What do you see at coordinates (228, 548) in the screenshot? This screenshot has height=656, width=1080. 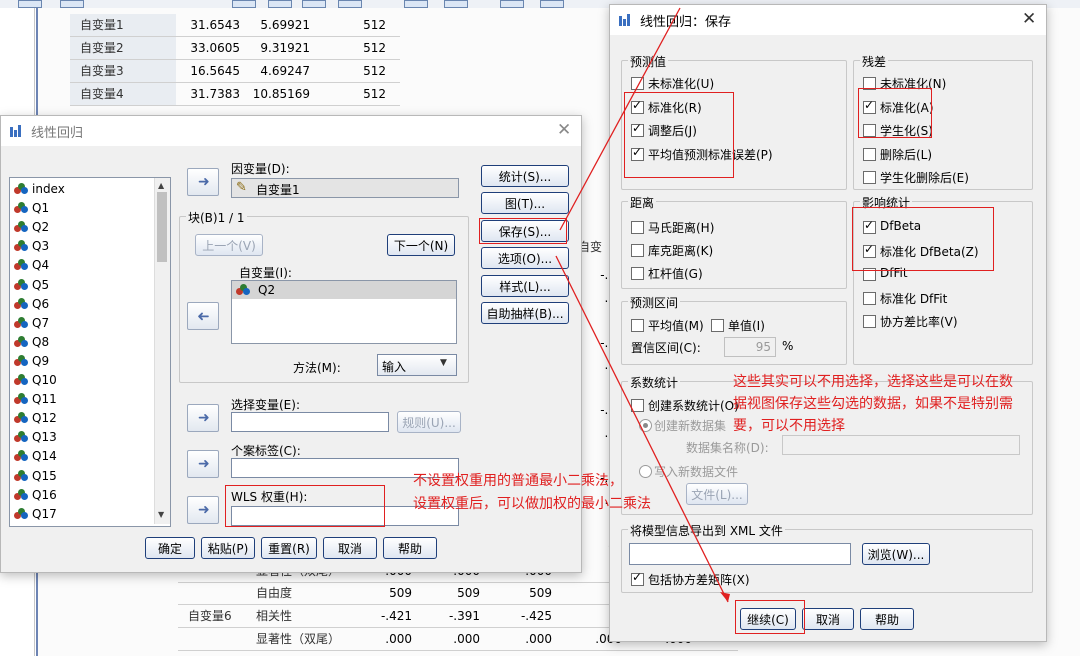 I see `paste-button: 粘贴(P)` at bounding box center [228, 548].